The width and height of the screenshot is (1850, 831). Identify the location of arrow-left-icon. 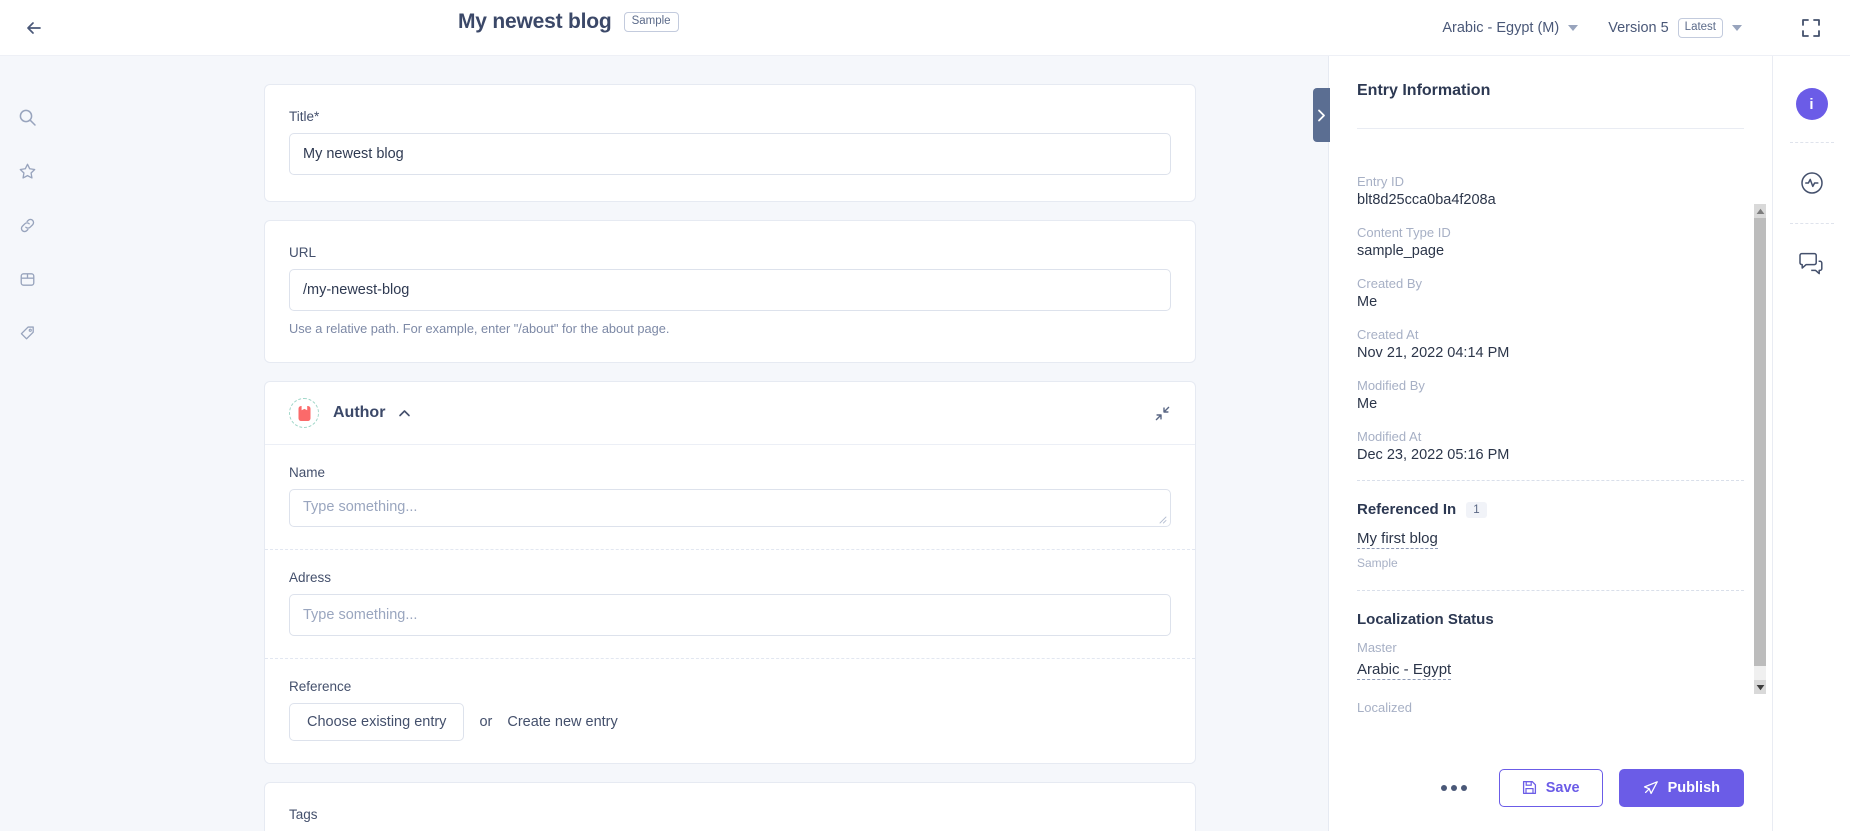
(34, 28).